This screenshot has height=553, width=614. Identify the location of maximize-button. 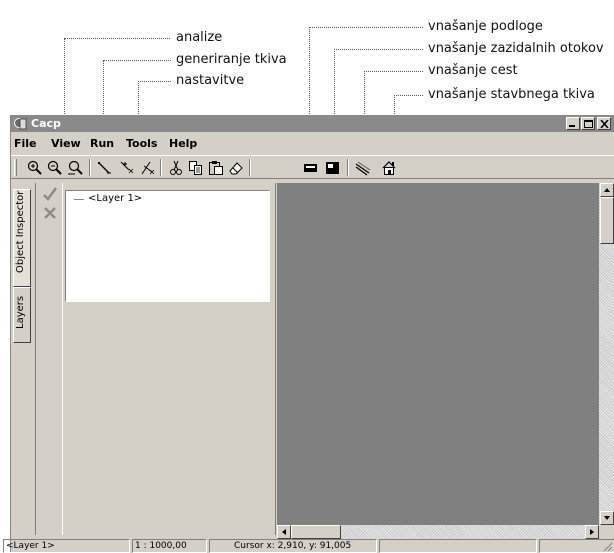
(588, 123).